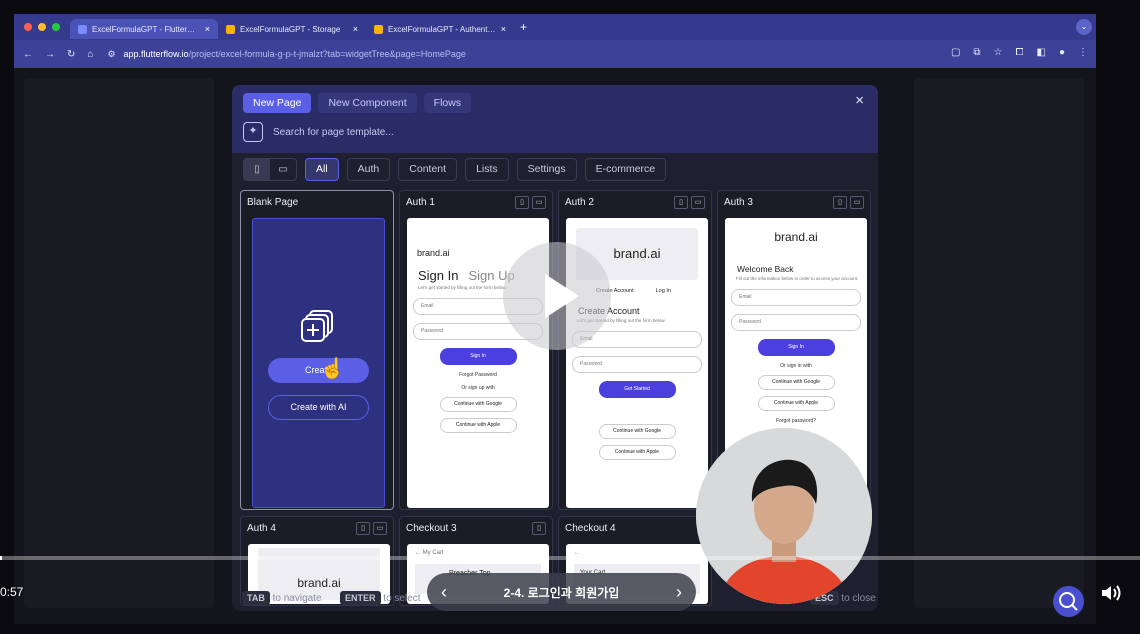  Describe the element at coordinates (1084, 27) in the screenshot. I see `tab-search-chevron-icon: ⌄` at that location.